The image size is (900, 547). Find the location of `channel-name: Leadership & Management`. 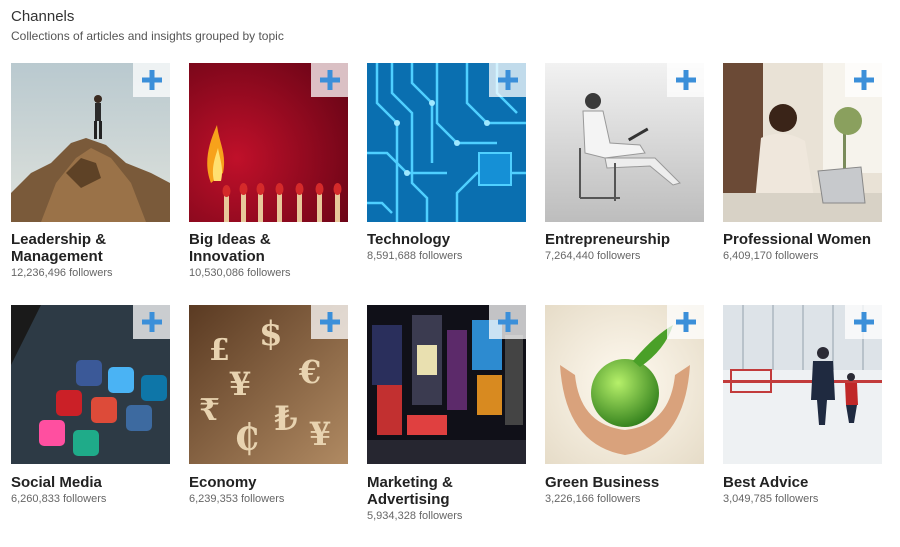

channel-name: Leadership & Management is located at coordinates (90, 248).